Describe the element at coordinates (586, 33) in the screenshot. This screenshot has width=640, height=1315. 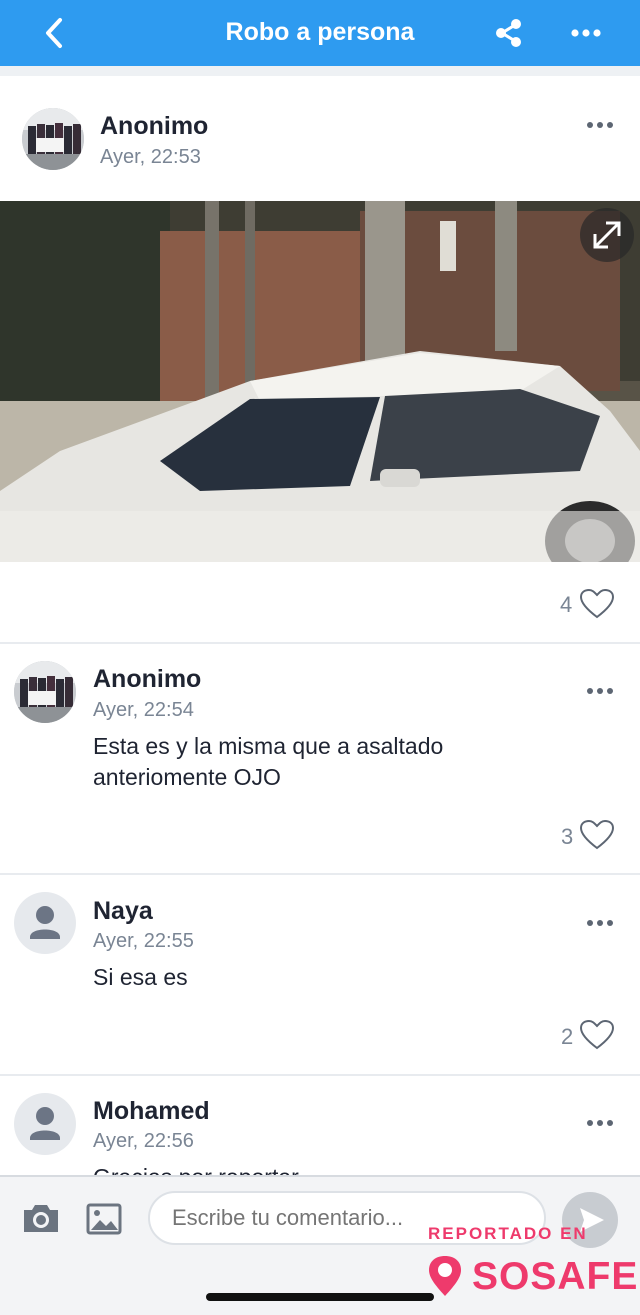
I see `more-horizontal-icon` at that location.